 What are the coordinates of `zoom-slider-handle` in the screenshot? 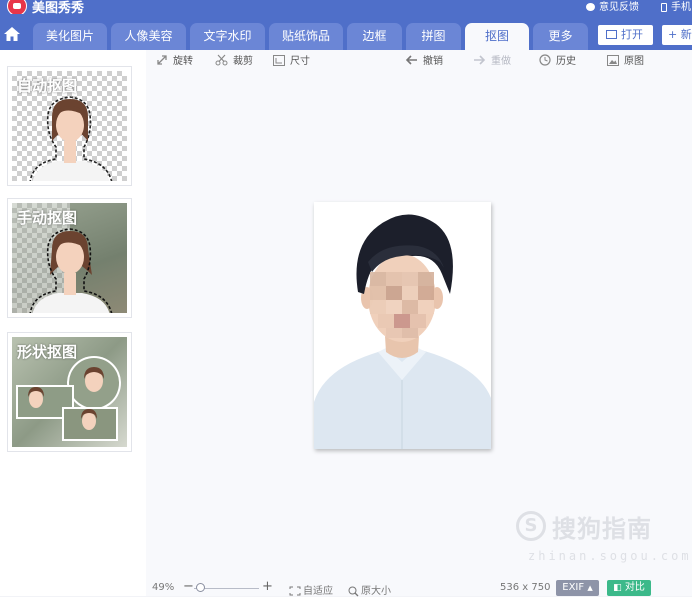 It's located at (200, 587).